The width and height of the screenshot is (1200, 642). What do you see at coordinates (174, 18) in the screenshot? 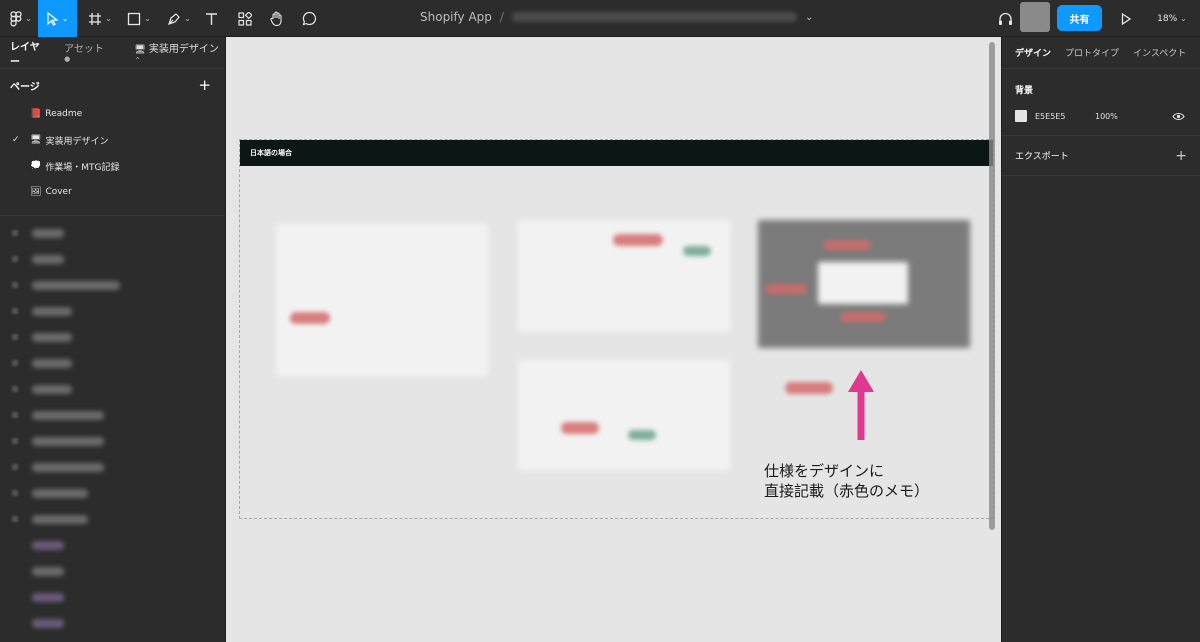
I see `pen-icon` at bounding box center [174, 18].